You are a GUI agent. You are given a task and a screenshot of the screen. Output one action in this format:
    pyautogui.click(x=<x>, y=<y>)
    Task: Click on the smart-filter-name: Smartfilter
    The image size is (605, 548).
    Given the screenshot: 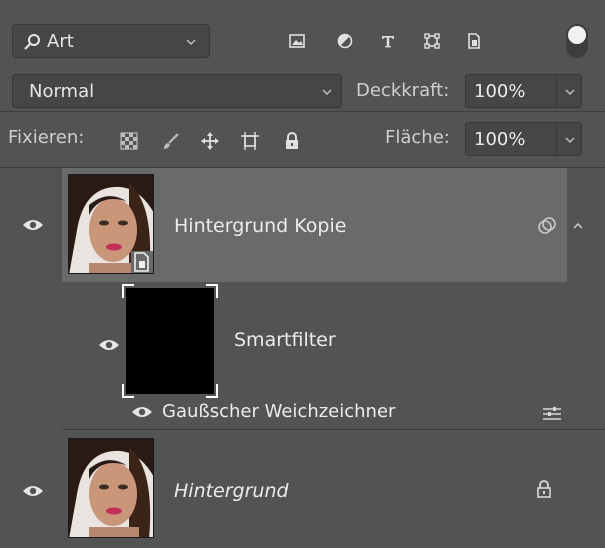 What is the action you would take?
    pyautogui.click(x=285, y=340)
    